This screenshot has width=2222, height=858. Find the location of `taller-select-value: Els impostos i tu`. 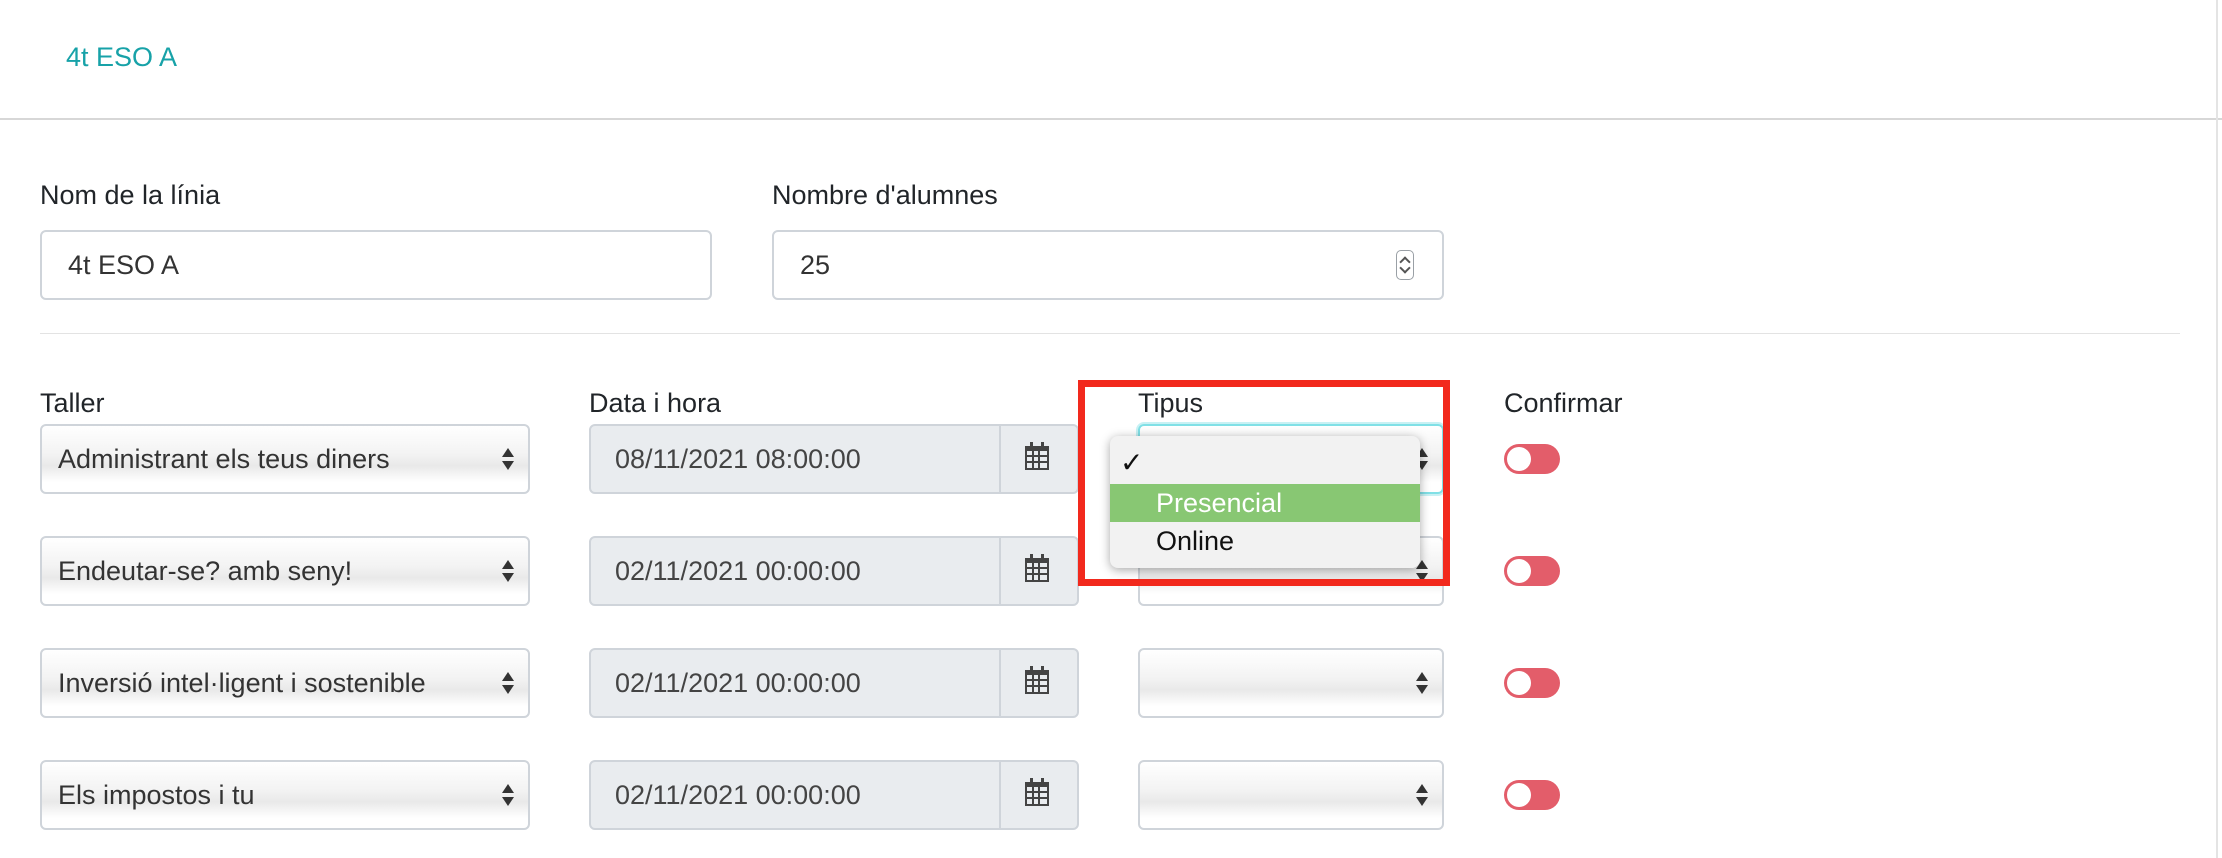

taller-select-value: Els impostos i tu is located at coordinates (156, 795).